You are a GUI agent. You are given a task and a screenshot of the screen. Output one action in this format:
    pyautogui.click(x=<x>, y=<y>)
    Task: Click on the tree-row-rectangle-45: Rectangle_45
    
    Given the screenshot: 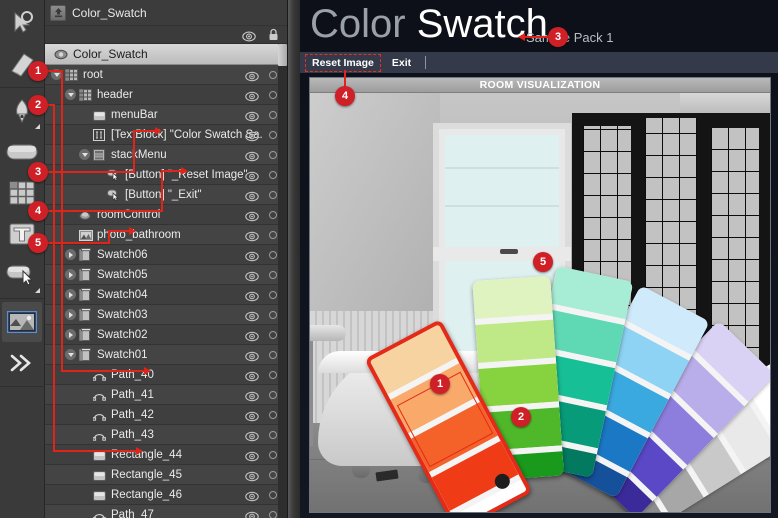 What is the action you would take?
    pyautogui.click(x=166, y=475)
    